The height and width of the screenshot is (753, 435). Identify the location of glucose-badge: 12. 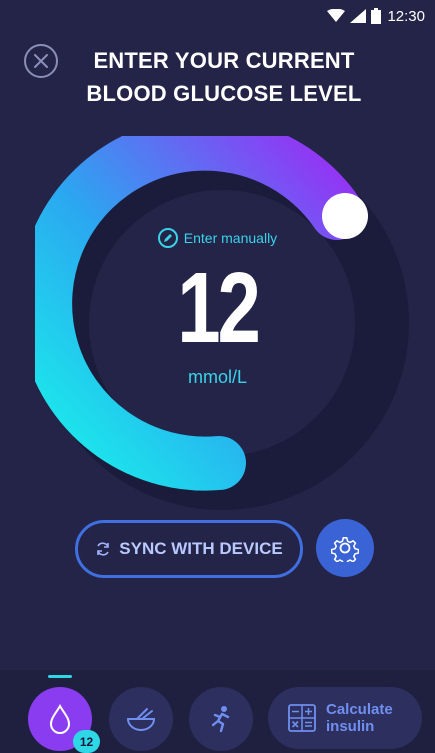
(86, 741).